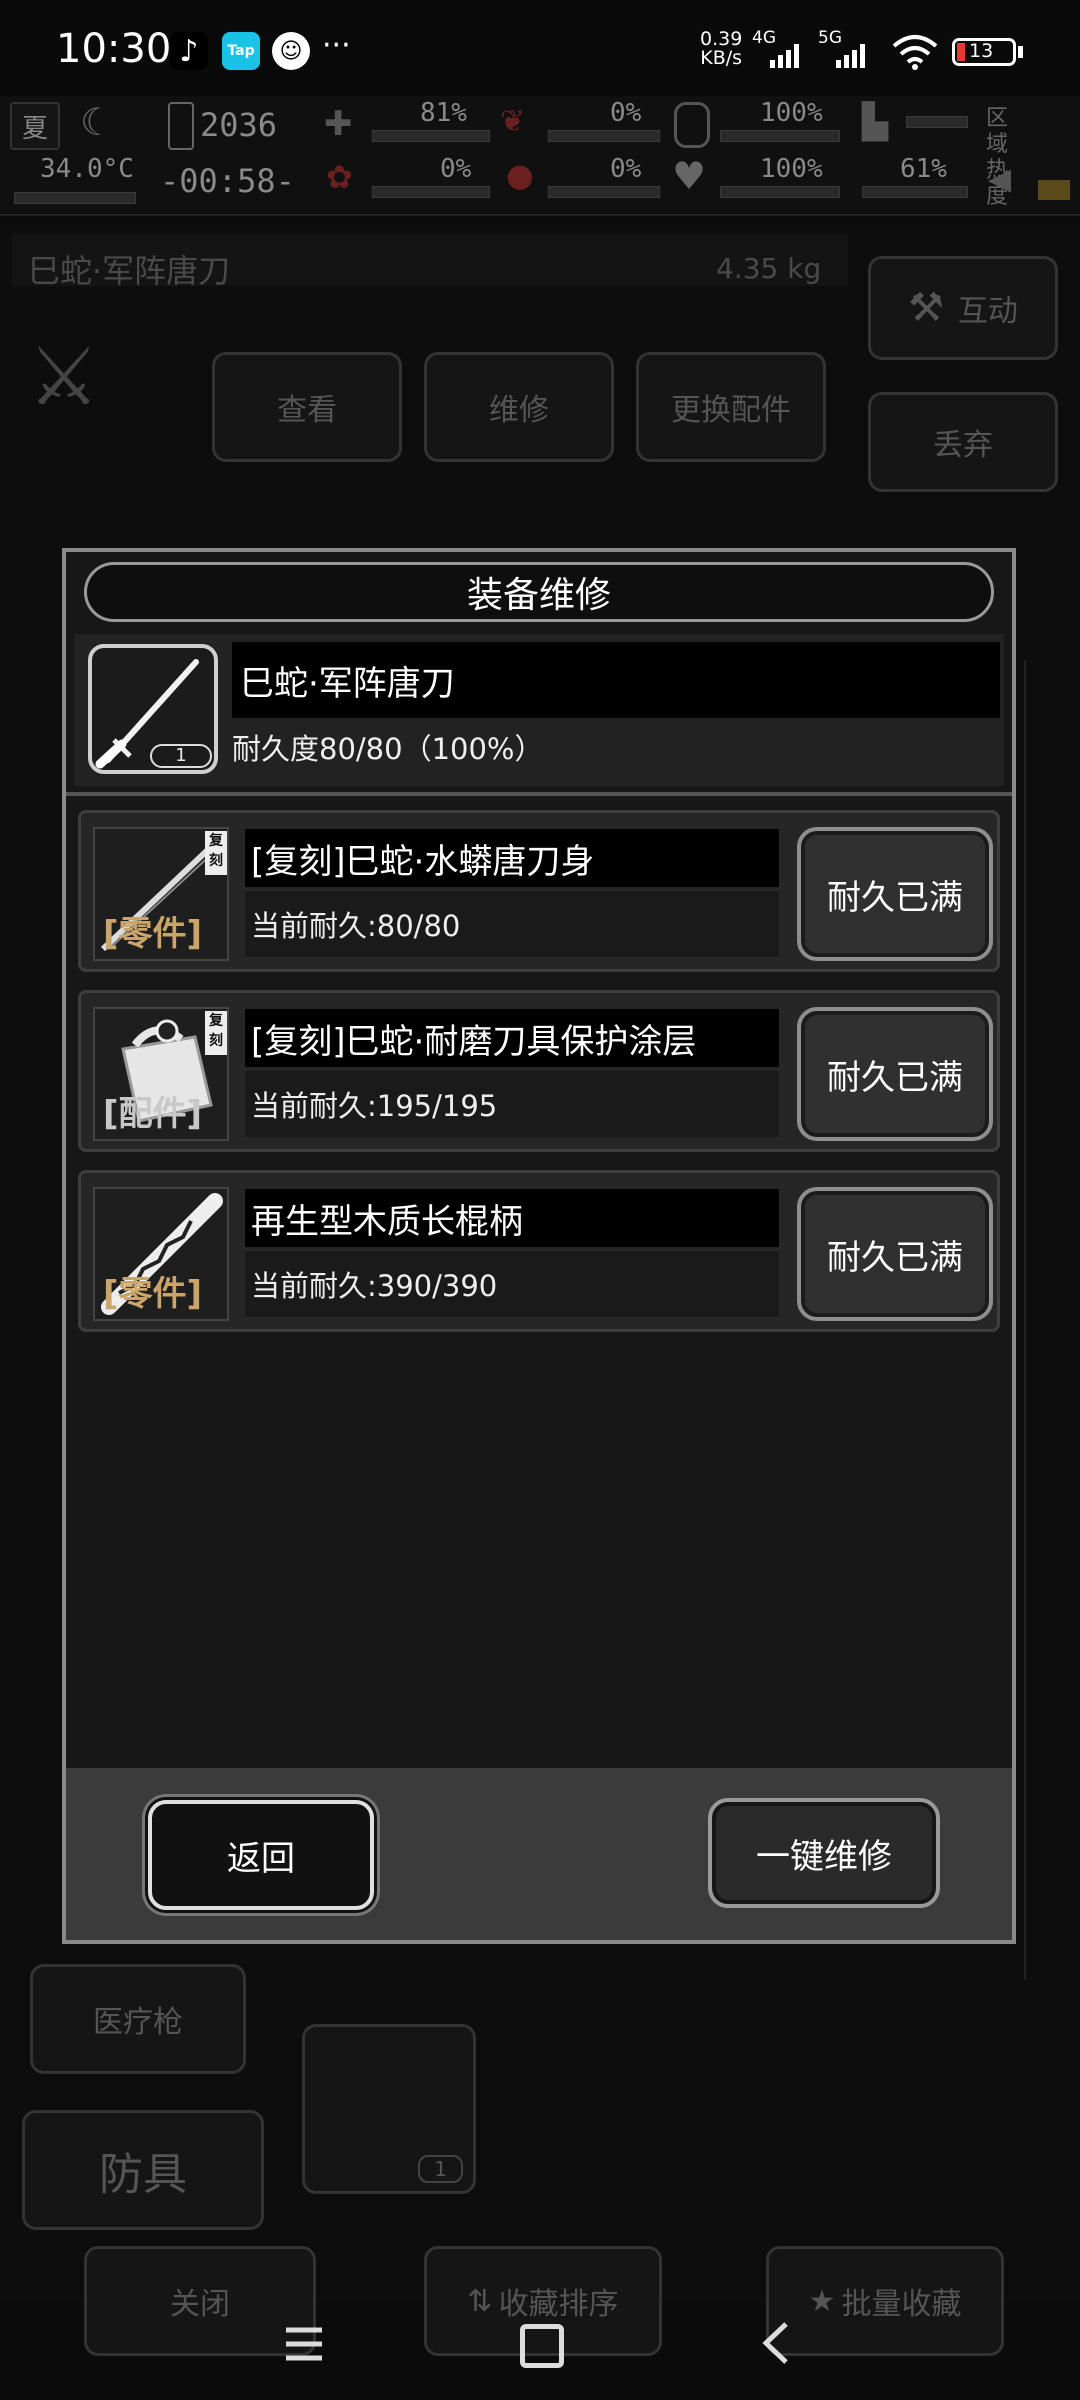 This screenshot has height=2400, width=1080. I want to click on bg-item-weight: 4.35 kg, so click(769, 268).